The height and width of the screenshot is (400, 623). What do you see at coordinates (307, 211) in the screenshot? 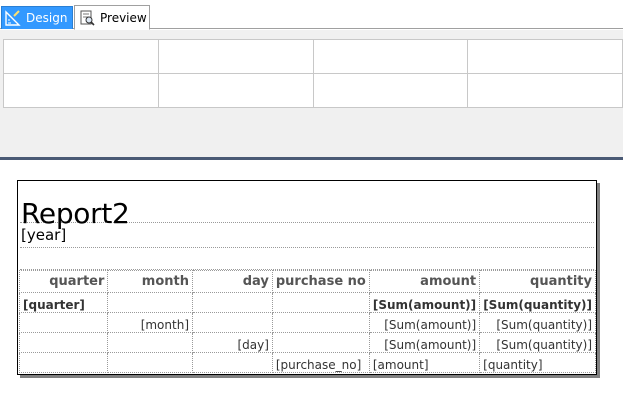
I see `report-title-textbox: Report2` at bounding box center [307, 211].